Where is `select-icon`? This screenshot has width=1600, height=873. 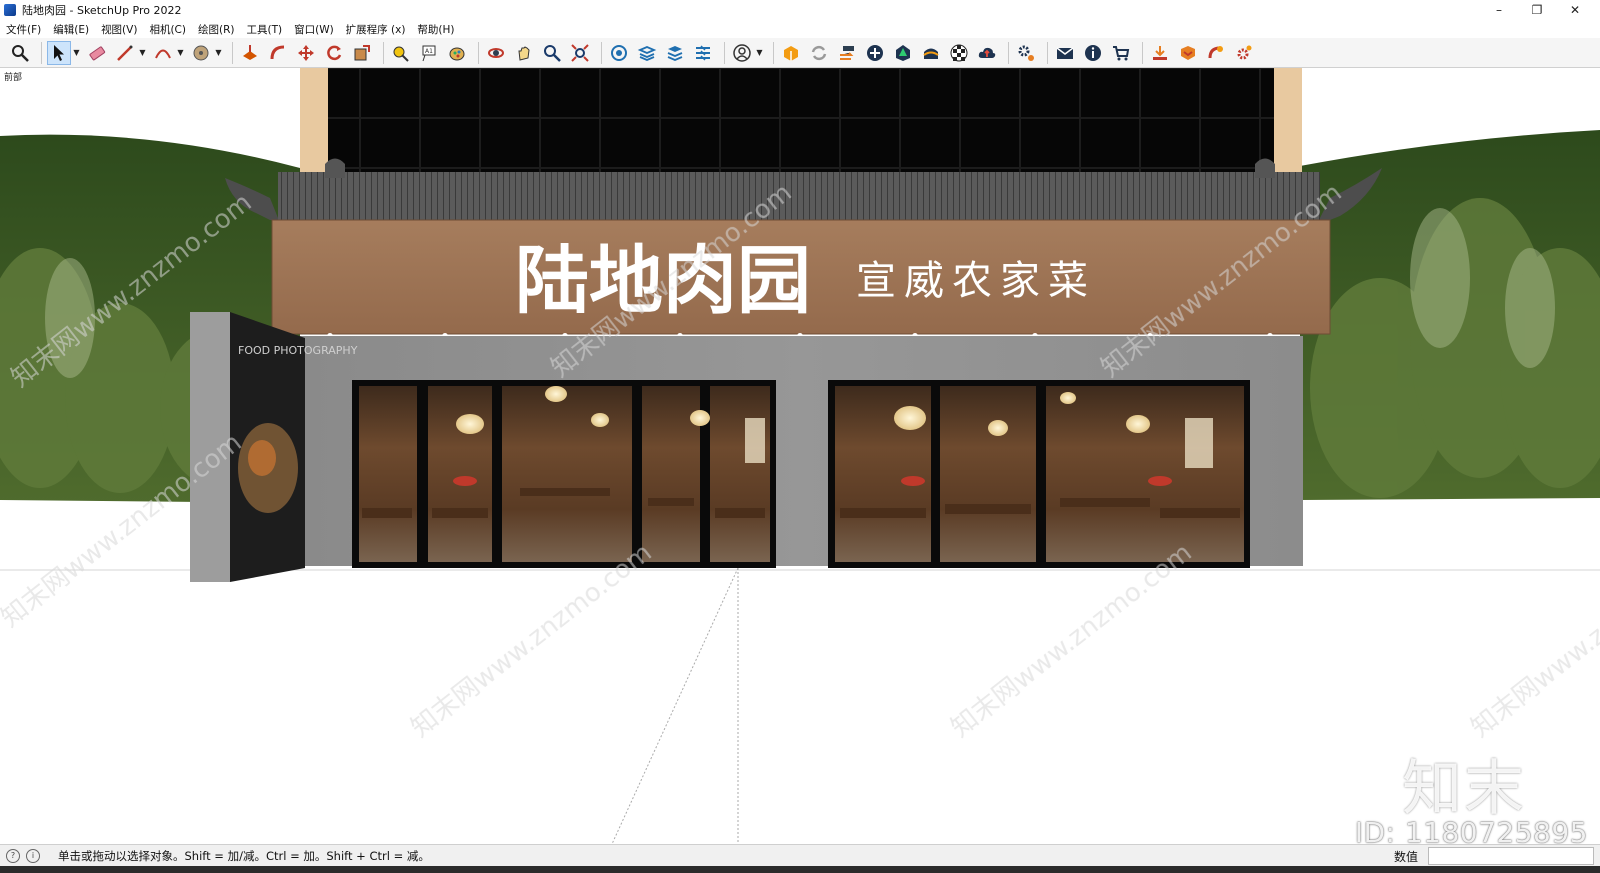 select-icon is located at coordinates (59, 52).